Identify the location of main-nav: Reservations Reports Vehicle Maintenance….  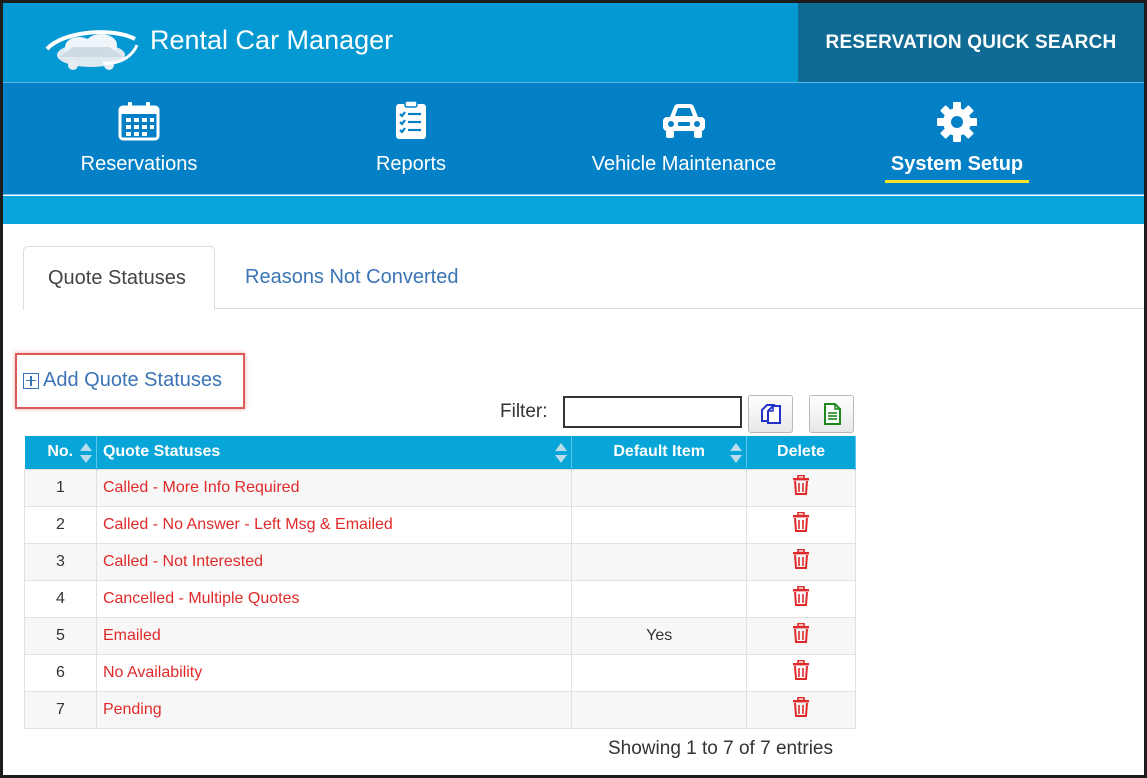
(573, 138).